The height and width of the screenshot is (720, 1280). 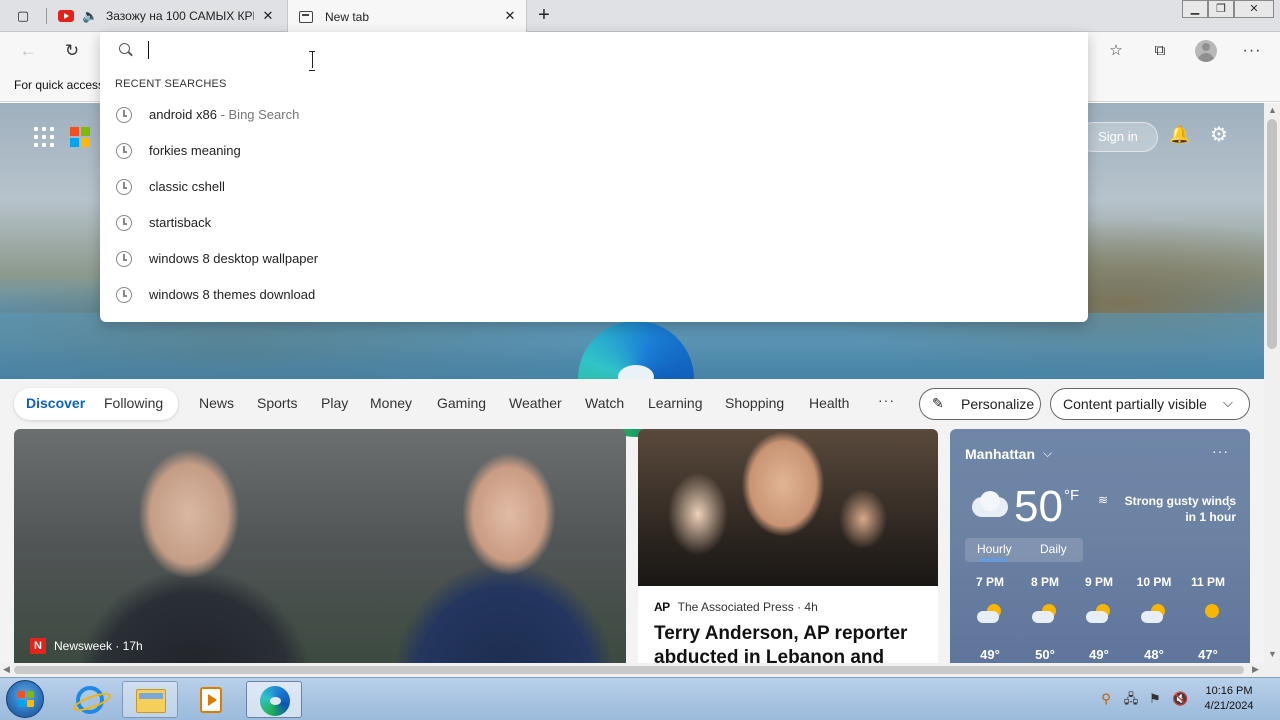 I want to click on taskbar-clock: 10:16 PM 4/21/2024, so click(x=1229, y=699).